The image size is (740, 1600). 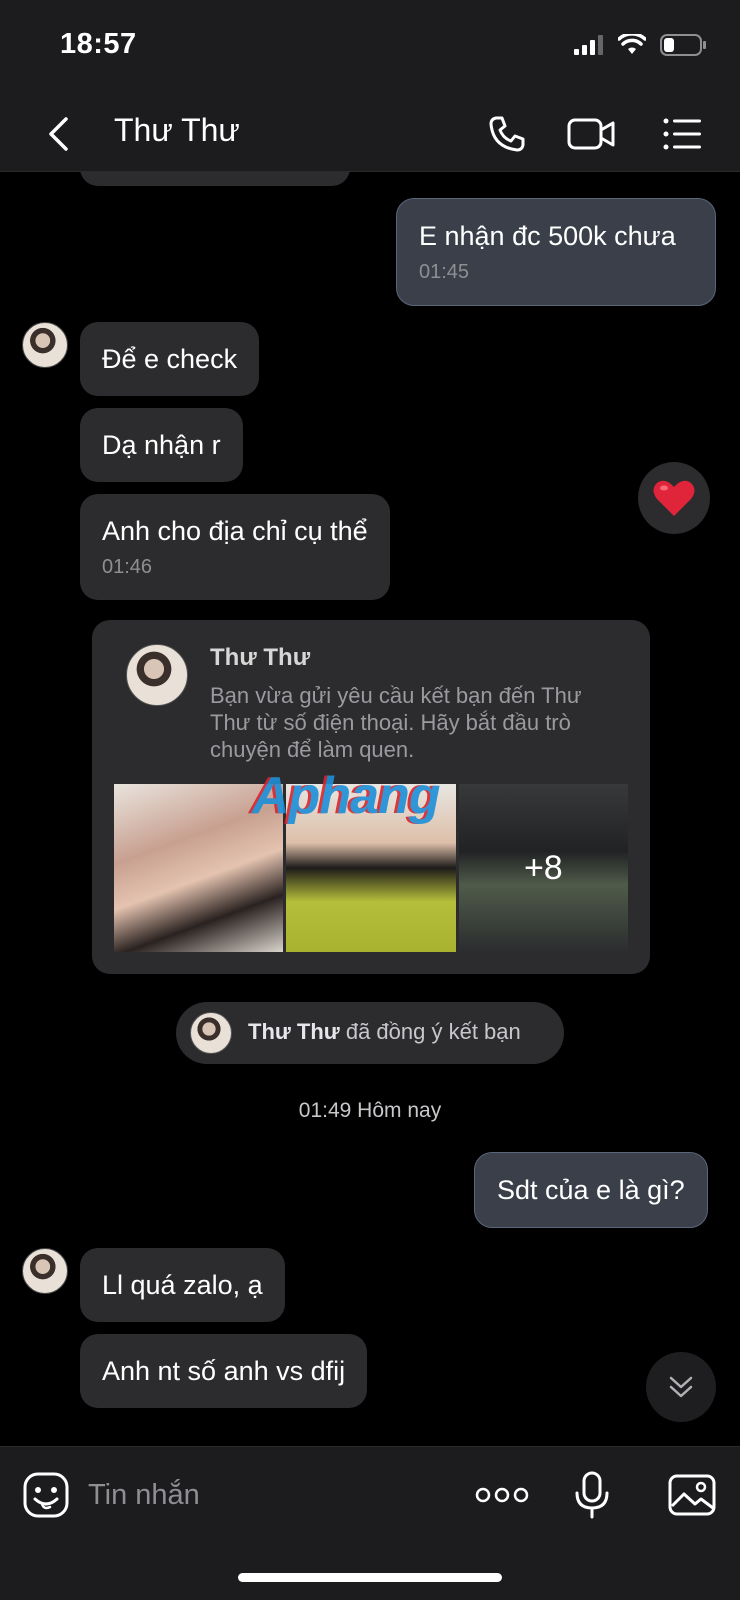 I want to click on microphone-icon, so click(x=592, y=1495).